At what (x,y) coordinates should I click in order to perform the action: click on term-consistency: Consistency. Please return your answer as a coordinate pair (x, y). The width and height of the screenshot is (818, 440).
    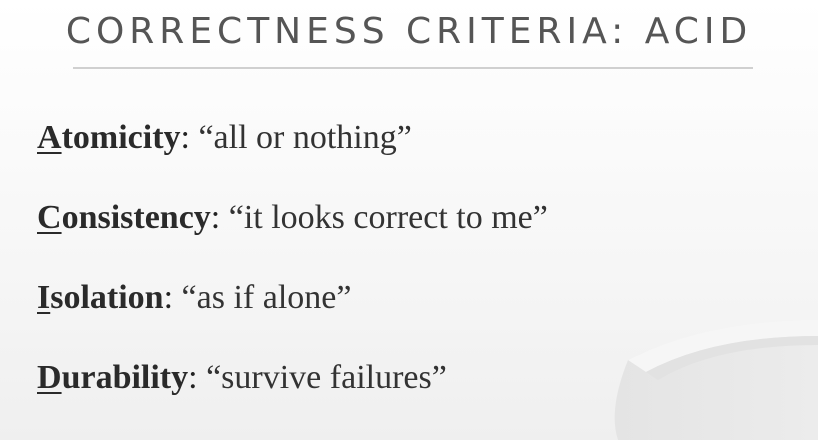
    Looking at the image, I should click on (124, 217).